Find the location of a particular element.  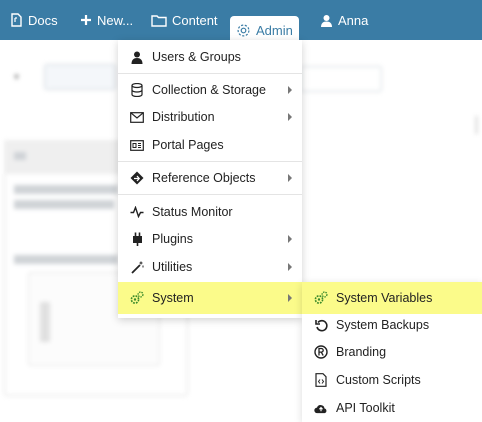

menu-item-utilities: Utilities is located at coordinates (210, 267).